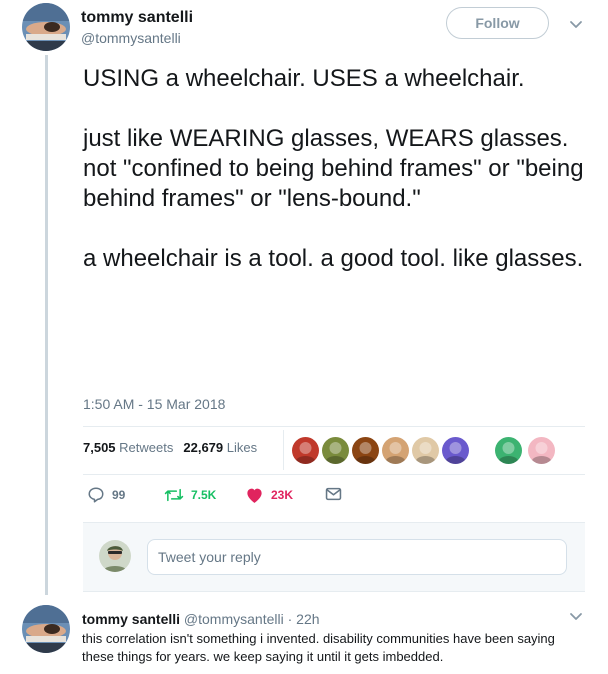  I want to click on heart-icon, so click(254, 495).